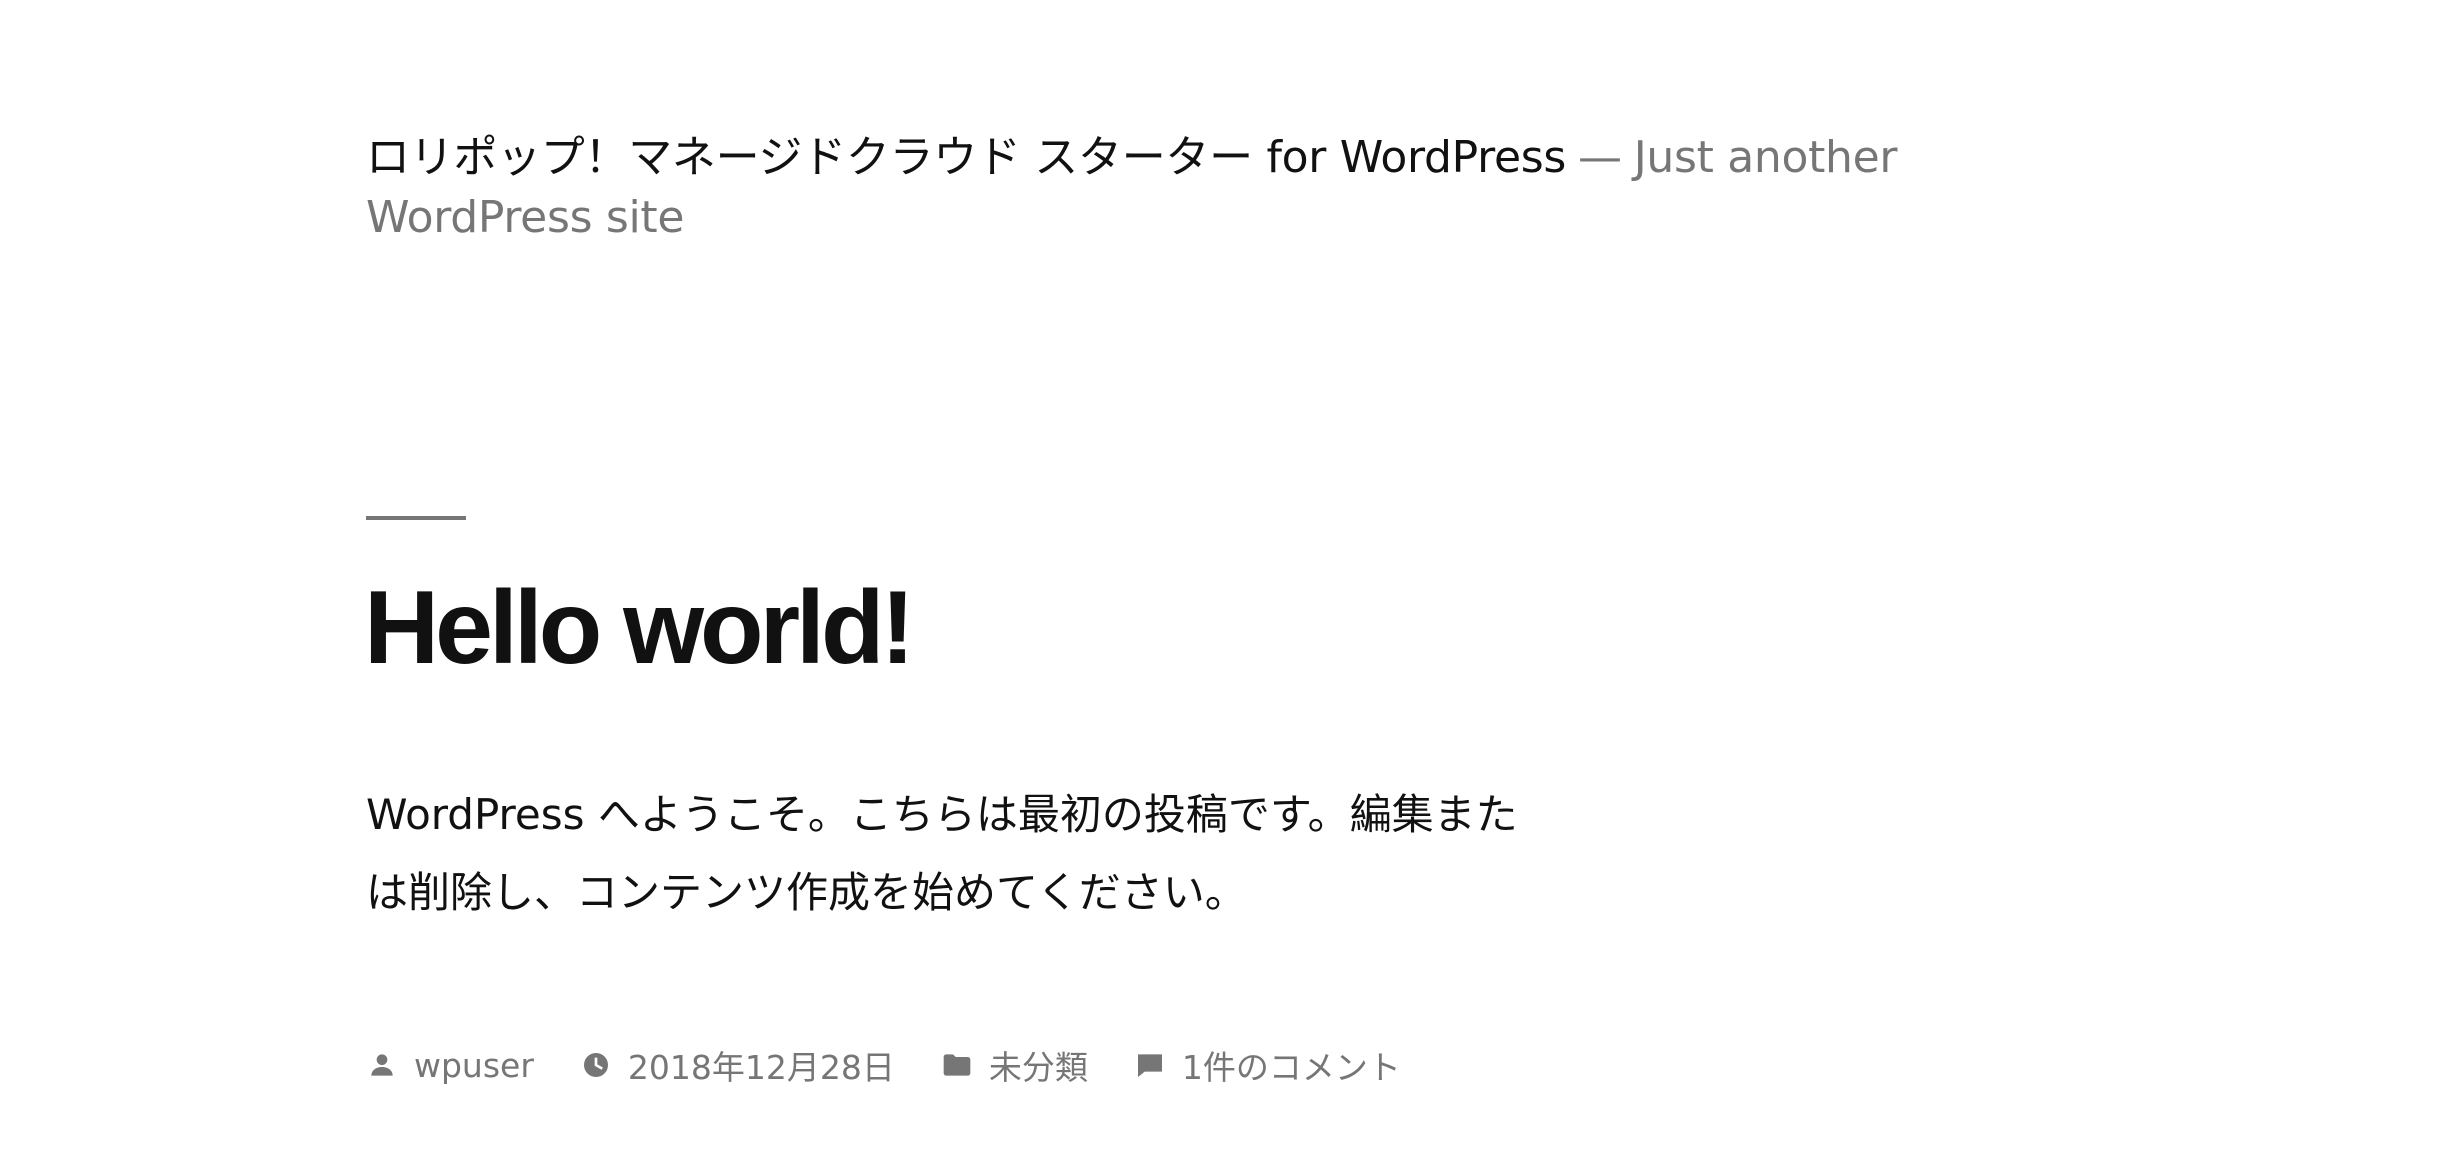 The image size is (2458, 1158). I want to click on post-category: 未分類, so click(1014, 1065).